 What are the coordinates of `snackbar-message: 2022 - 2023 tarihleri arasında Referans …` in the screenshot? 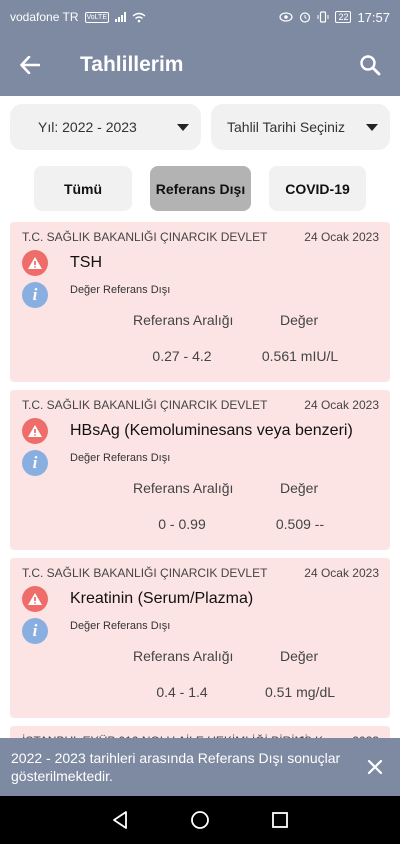 It's located at (176, 767).